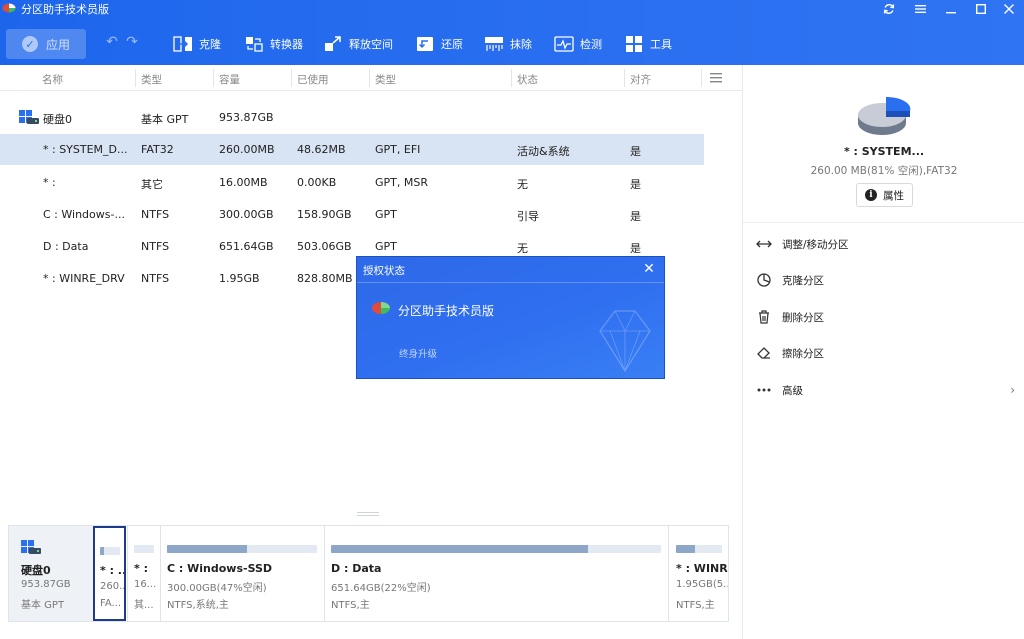  I want to click on partition-size: 300.00GB(47%空闲), so click(217, 588).